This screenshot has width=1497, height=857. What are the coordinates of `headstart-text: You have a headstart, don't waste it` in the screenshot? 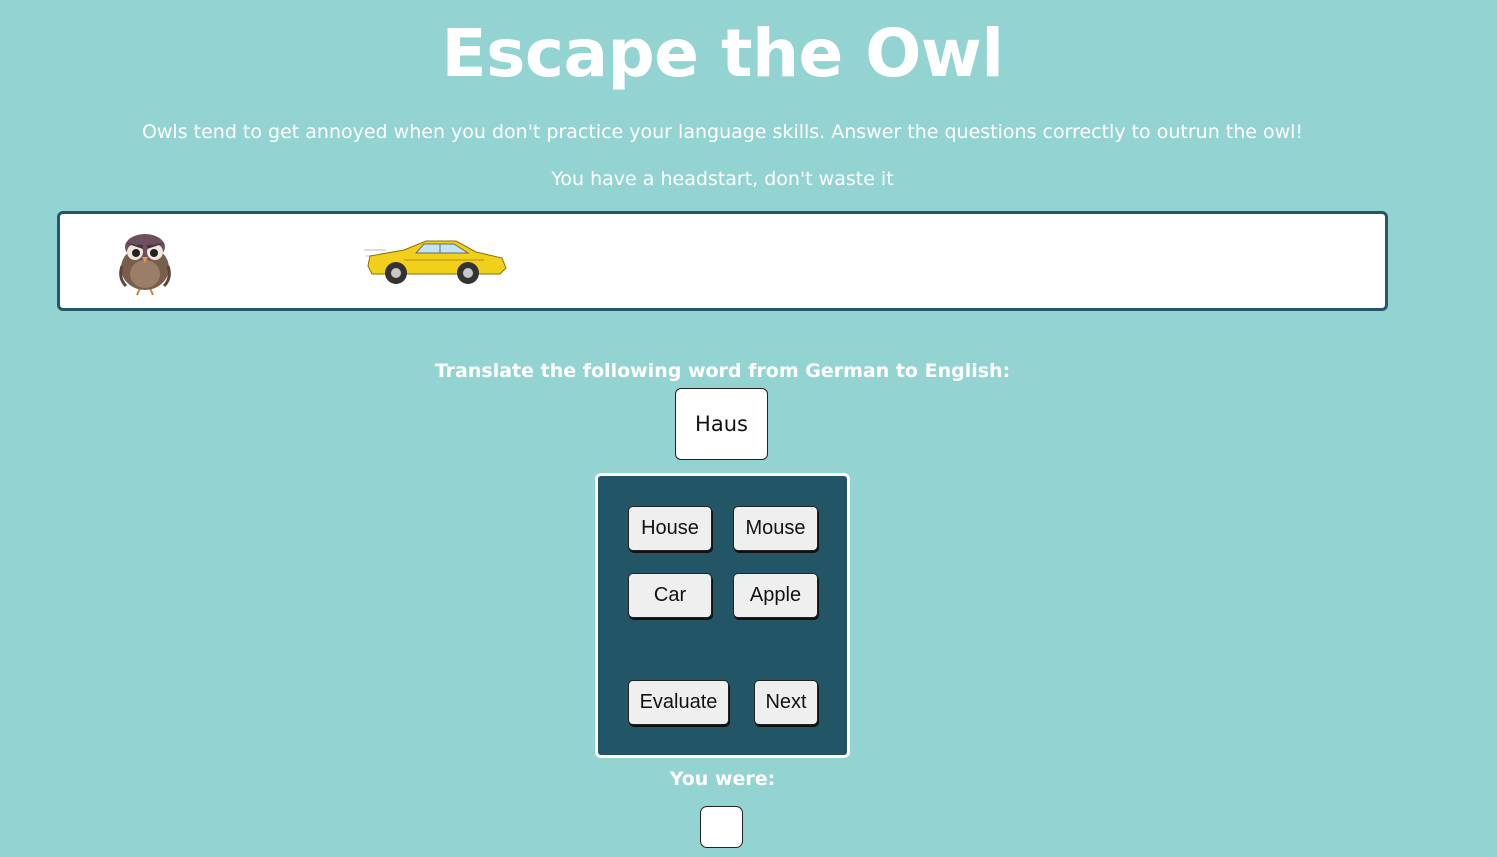 It's located at (722, 179).